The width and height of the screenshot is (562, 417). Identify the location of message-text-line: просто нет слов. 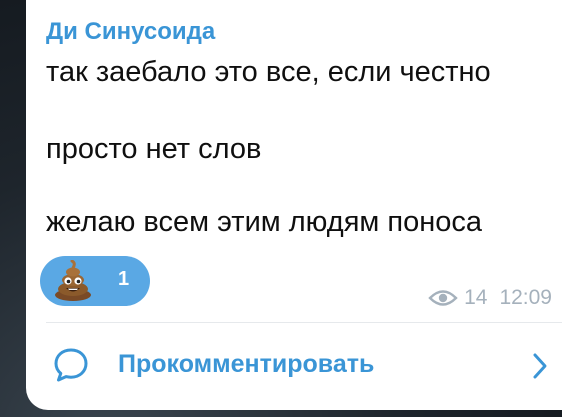
(154, 149).